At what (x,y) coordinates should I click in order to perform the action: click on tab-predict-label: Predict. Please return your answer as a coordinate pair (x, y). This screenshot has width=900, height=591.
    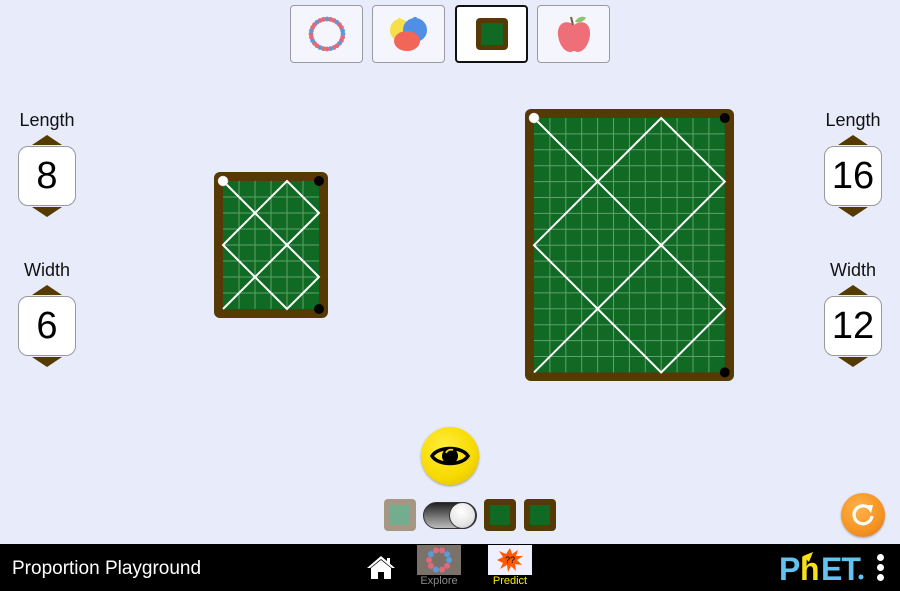
    Looking at the image, I should click on (510, 581).